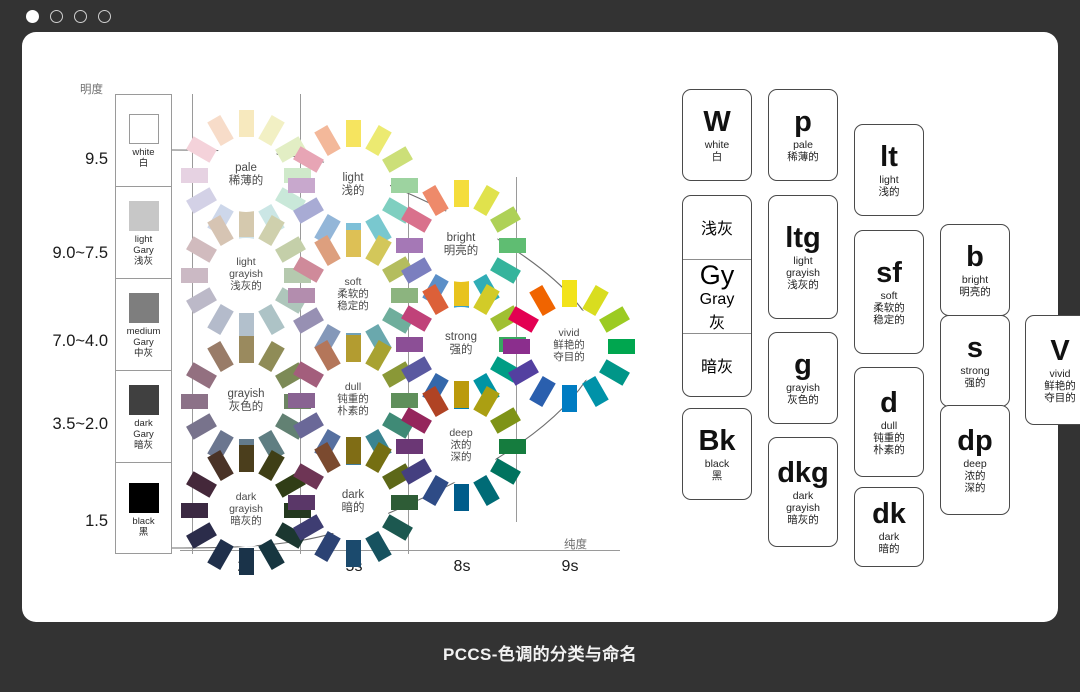 This screenshot has width=1080, height=692. Describe the element at coordinates (889, 513) in the screenshot. I see `abbreviation-code: dk` at that location.